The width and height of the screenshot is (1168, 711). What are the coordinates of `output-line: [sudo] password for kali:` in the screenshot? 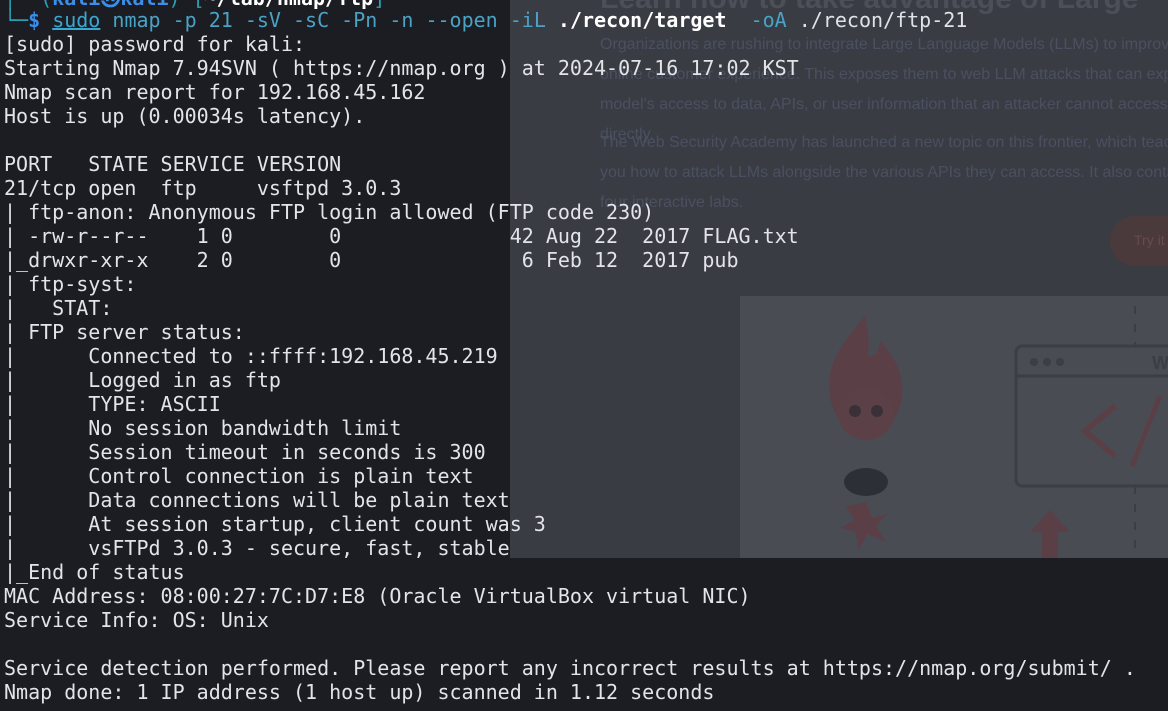 It's located at (155, 44).